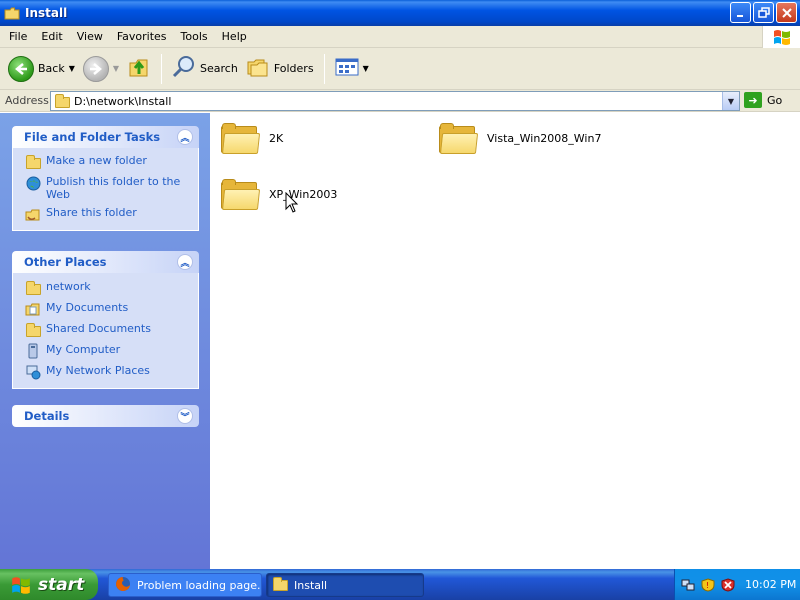 Image resolution: width=800 pixels, height=600 pixels. Describe the element at coordinates (737, 584) in the screenshot. I see `system-tray: ! 10:02 PM` at that location.